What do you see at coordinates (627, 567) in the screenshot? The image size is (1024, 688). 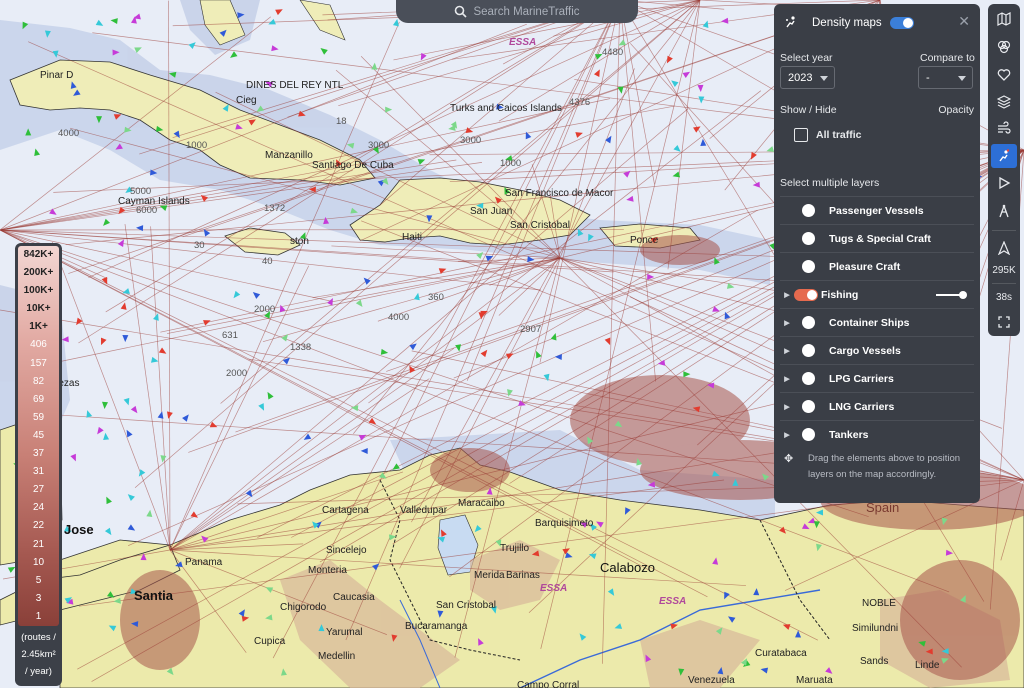 I see `place-label-big: Calabozo` at bounding box center [627, 567].